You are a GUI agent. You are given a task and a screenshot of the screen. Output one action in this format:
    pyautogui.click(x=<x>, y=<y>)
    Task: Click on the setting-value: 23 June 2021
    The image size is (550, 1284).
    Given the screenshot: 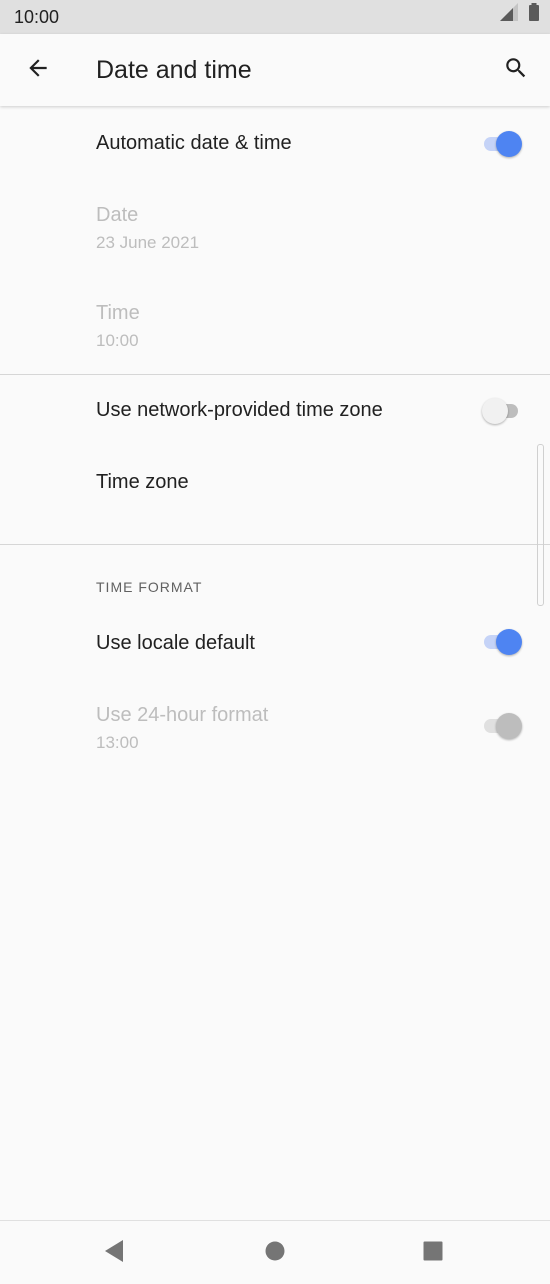 What is the action you would take?
    pyautogui.click(x=148, y=242)
    